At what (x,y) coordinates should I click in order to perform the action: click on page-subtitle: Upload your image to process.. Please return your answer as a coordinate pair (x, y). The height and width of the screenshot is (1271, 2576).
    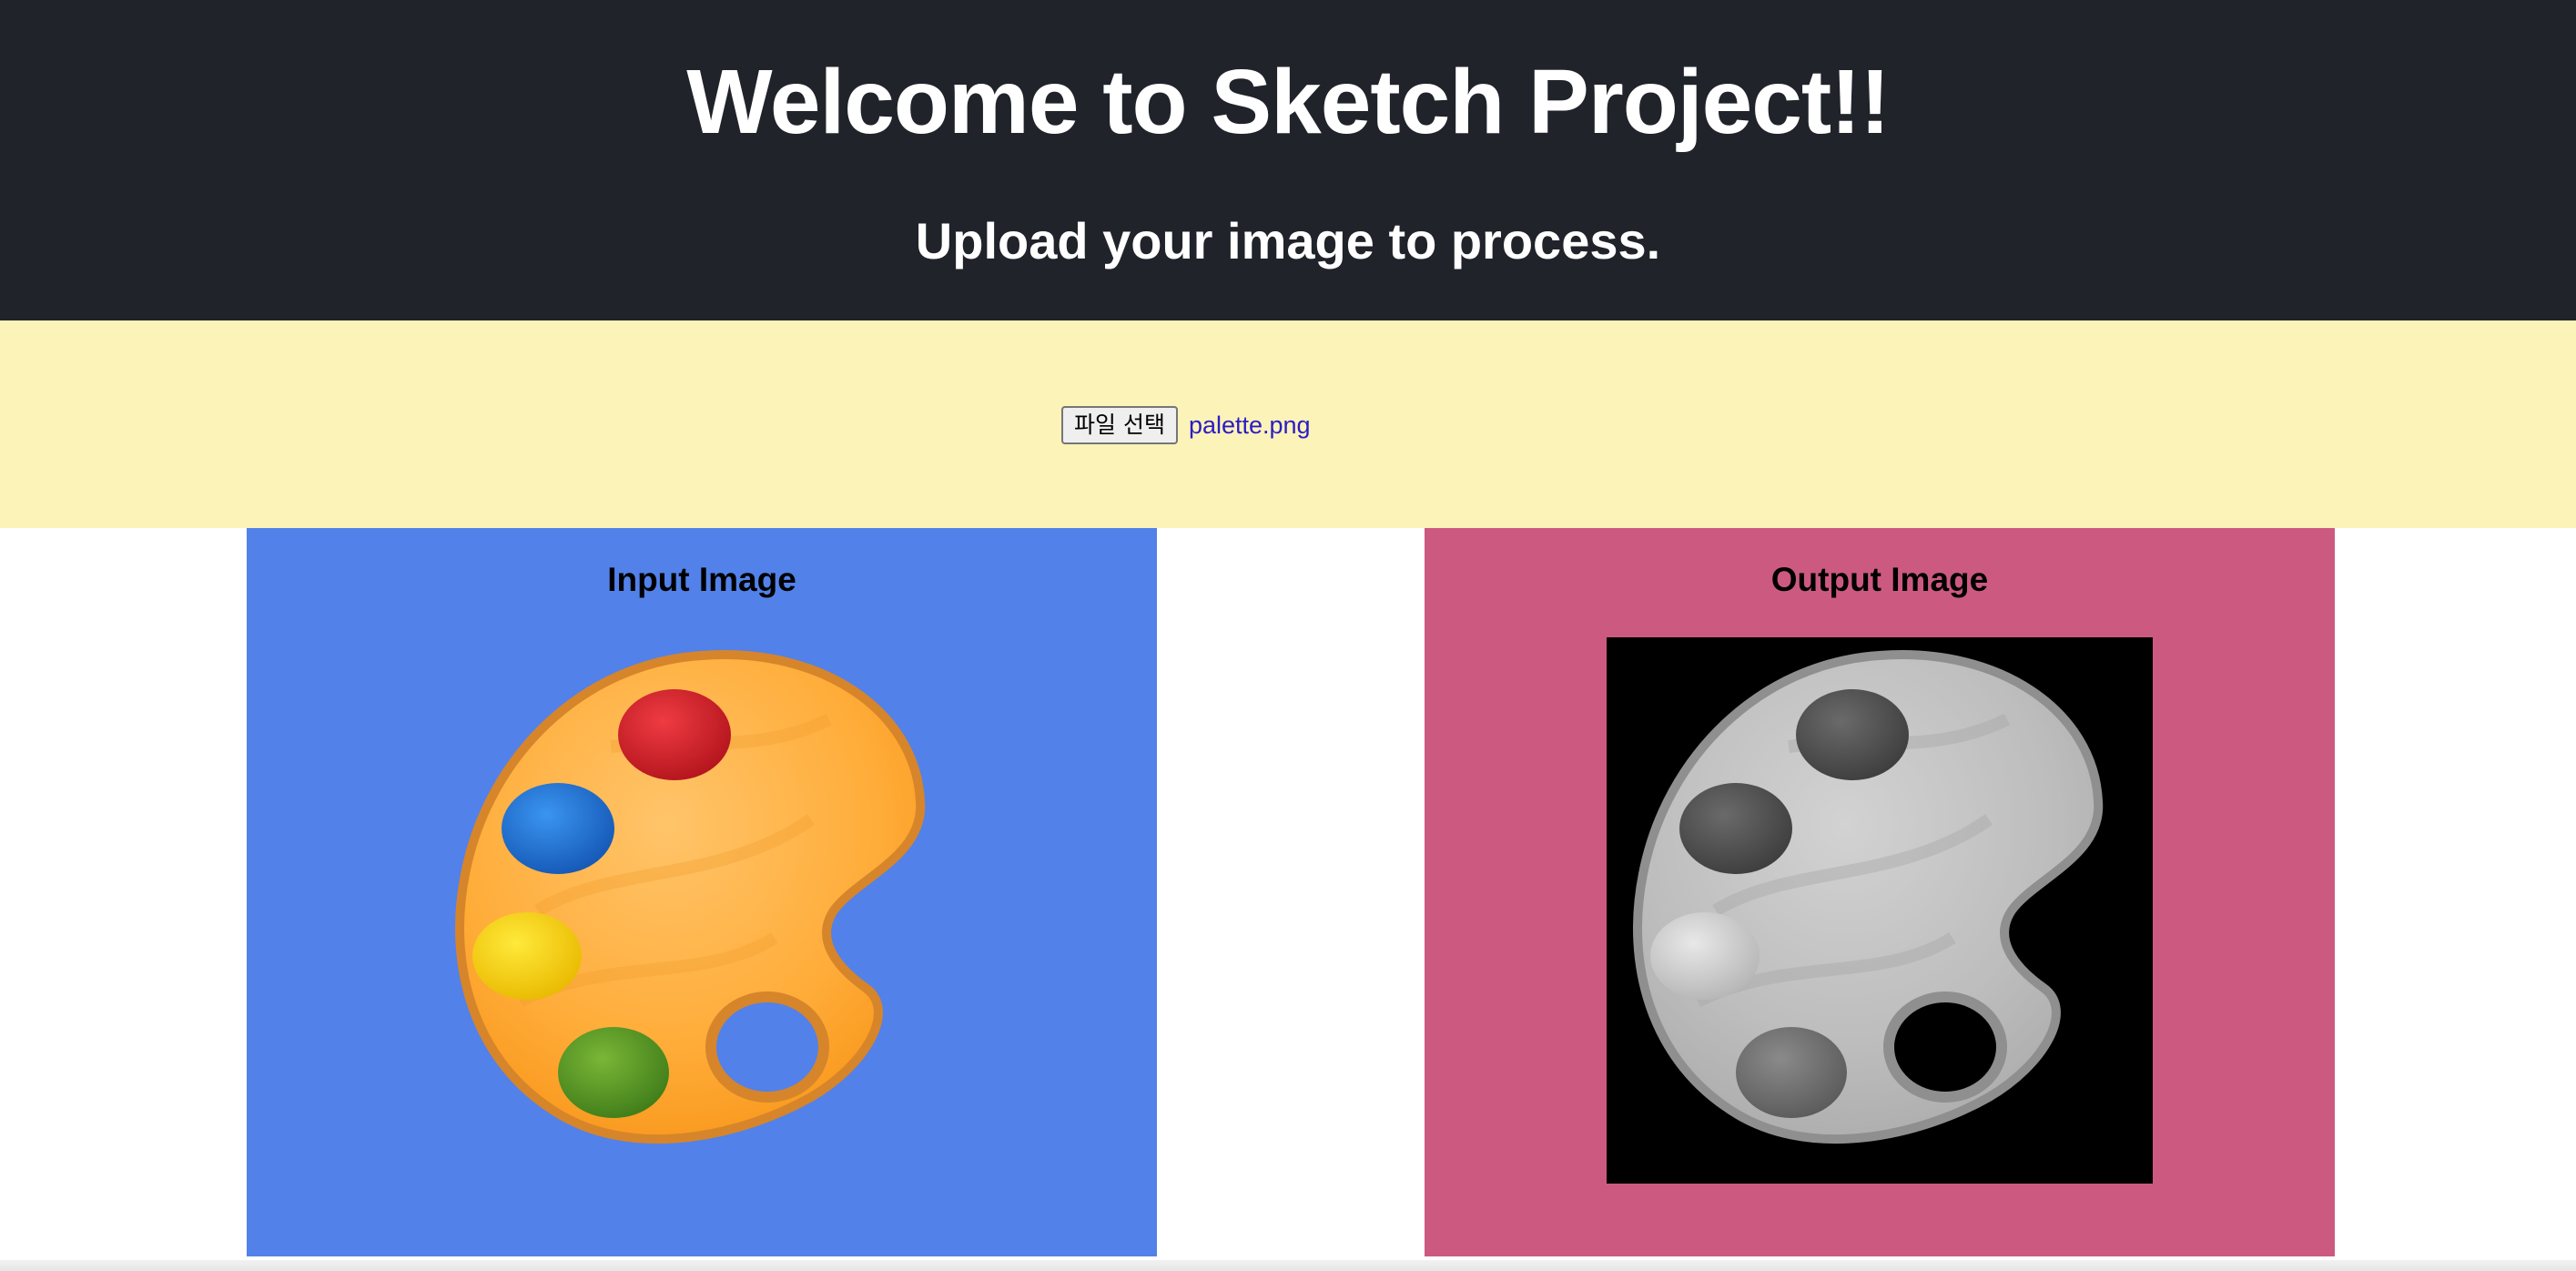
    Looking at the image, I should click on (1288, 241).